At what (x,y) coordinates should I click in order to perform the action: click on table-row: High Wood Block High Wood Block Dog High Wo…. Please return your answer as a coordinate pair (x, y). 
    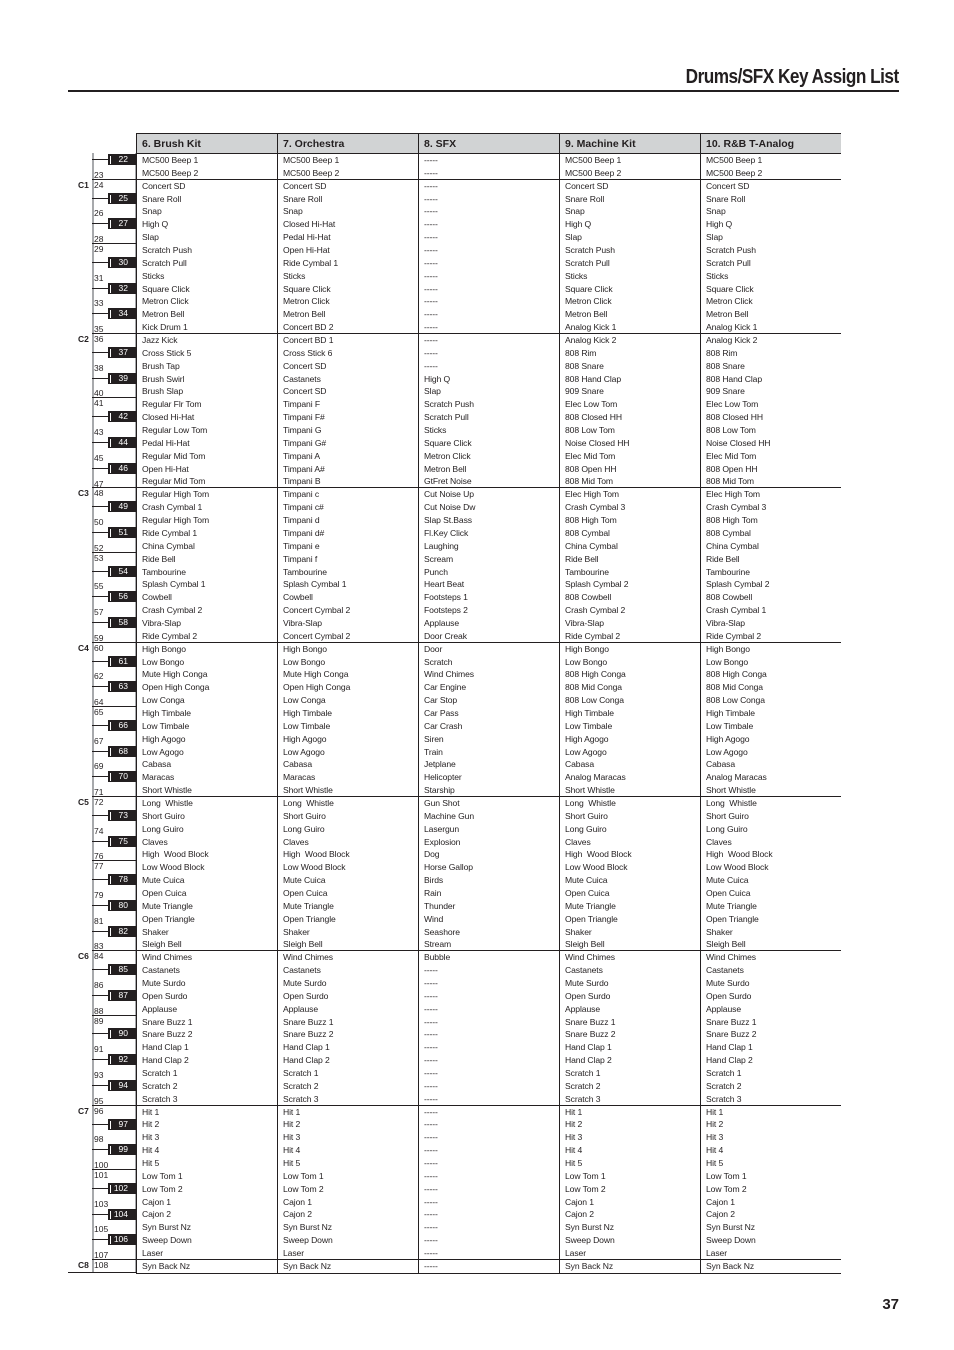
    Looking at the image, I should click on (488, 855).